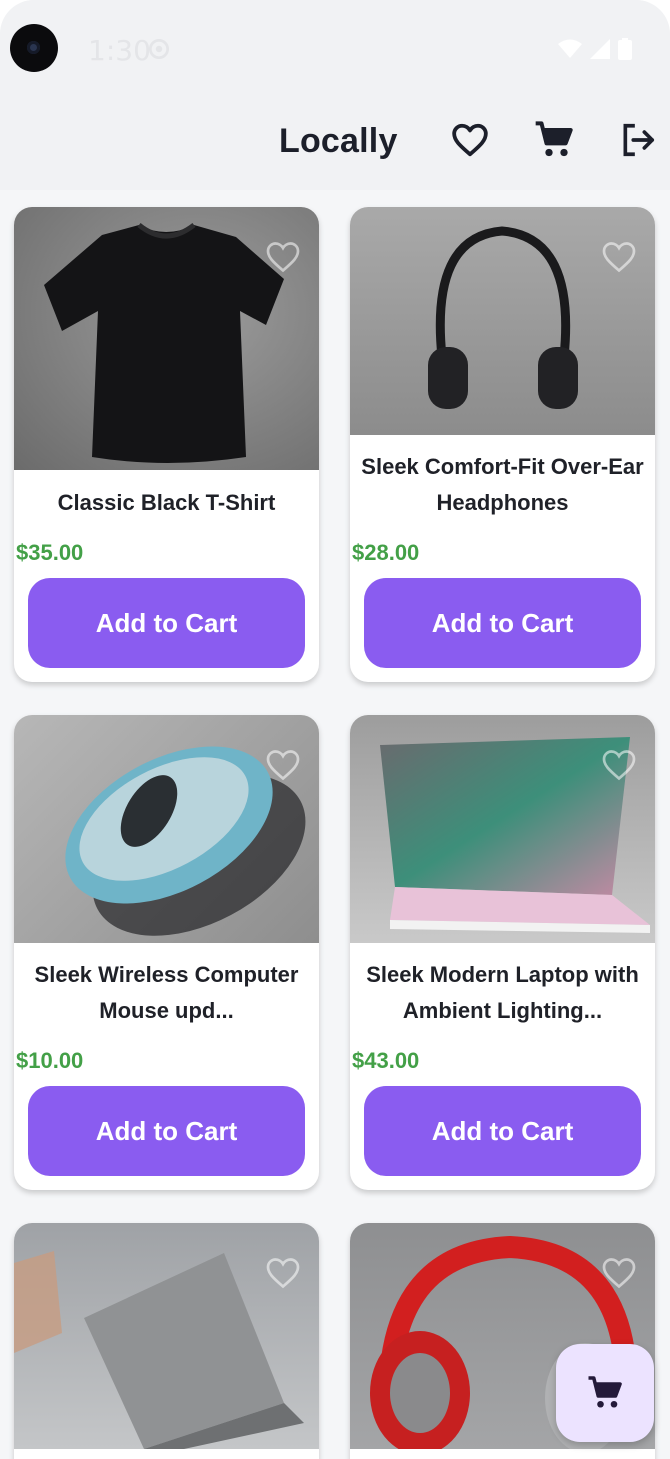 The image size is (670, 1459). I want to click on status-bar: 1:30, so click(335, 50).